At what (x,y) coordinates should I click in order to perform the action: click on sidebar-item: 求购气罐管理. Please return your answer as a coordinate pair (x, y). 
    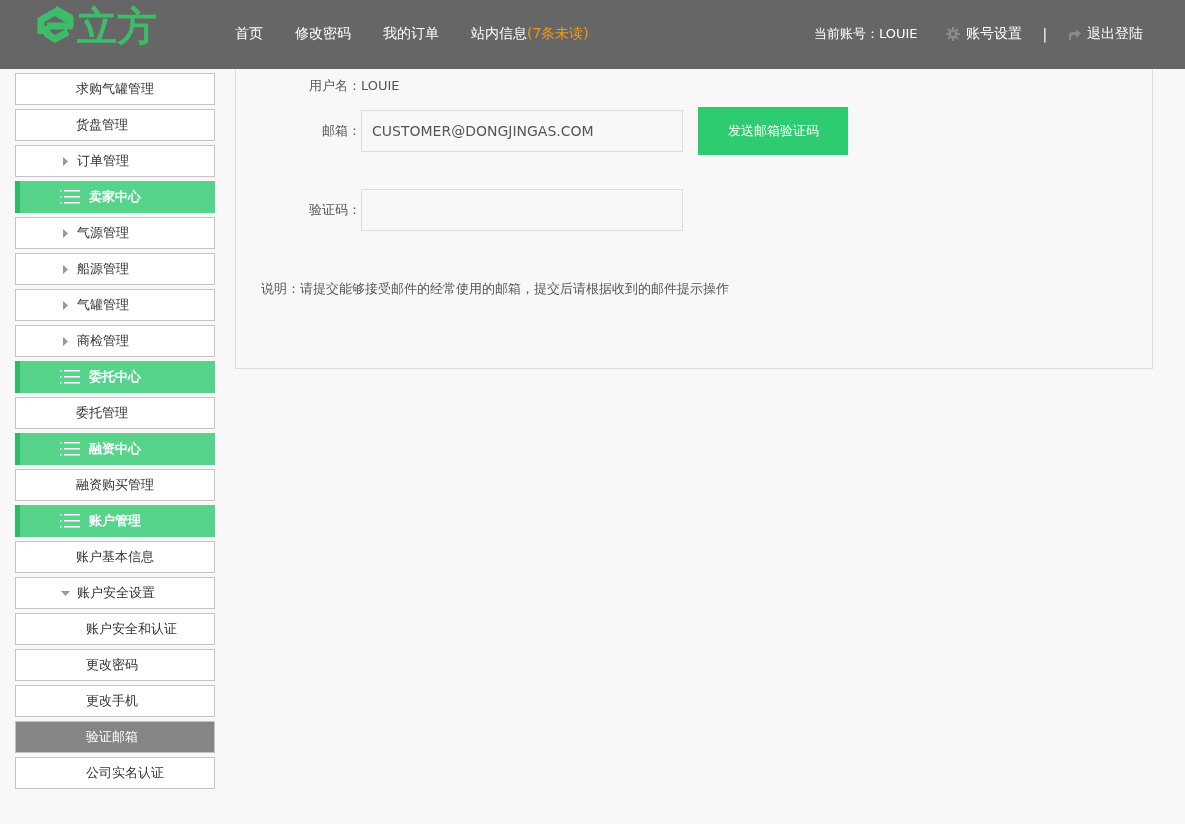
    Looking at the image, I should click on (115, 89).